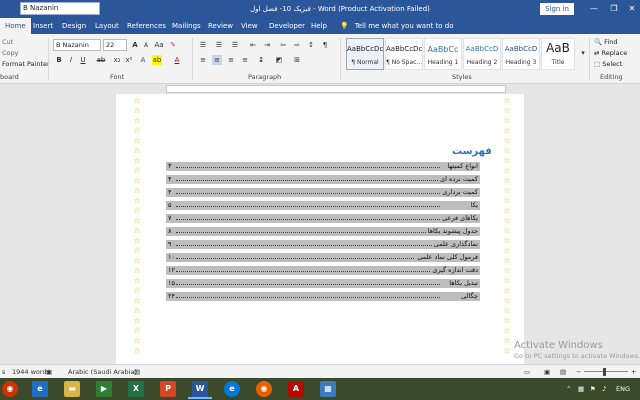 The width and height of the screenshot is (640, 400). Describe the element at coordinates (604, 389) in the screenshot. I see `tray-volume-icon: ♪` at that location.